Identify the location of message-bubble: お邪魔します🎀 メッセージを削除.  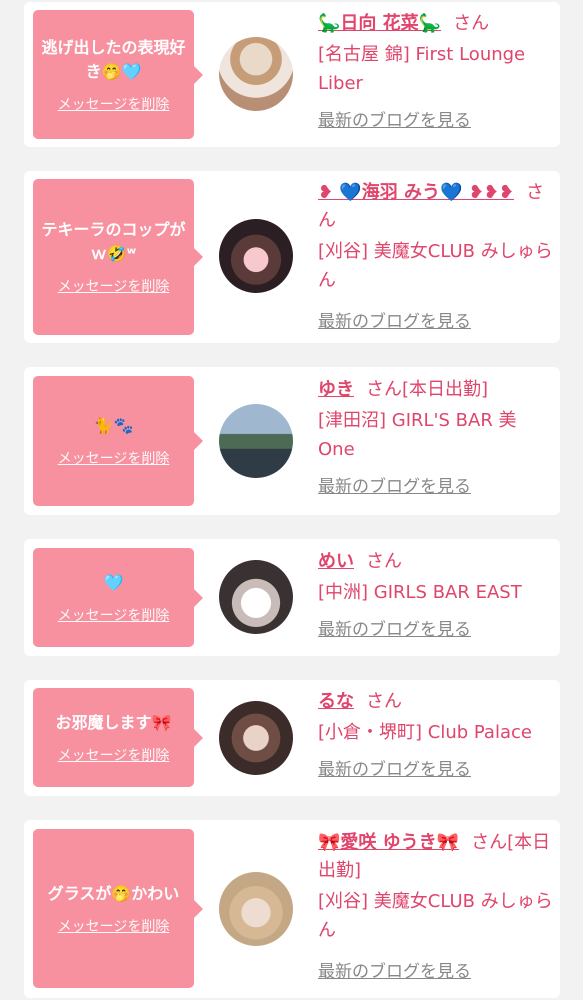
(118, 737).